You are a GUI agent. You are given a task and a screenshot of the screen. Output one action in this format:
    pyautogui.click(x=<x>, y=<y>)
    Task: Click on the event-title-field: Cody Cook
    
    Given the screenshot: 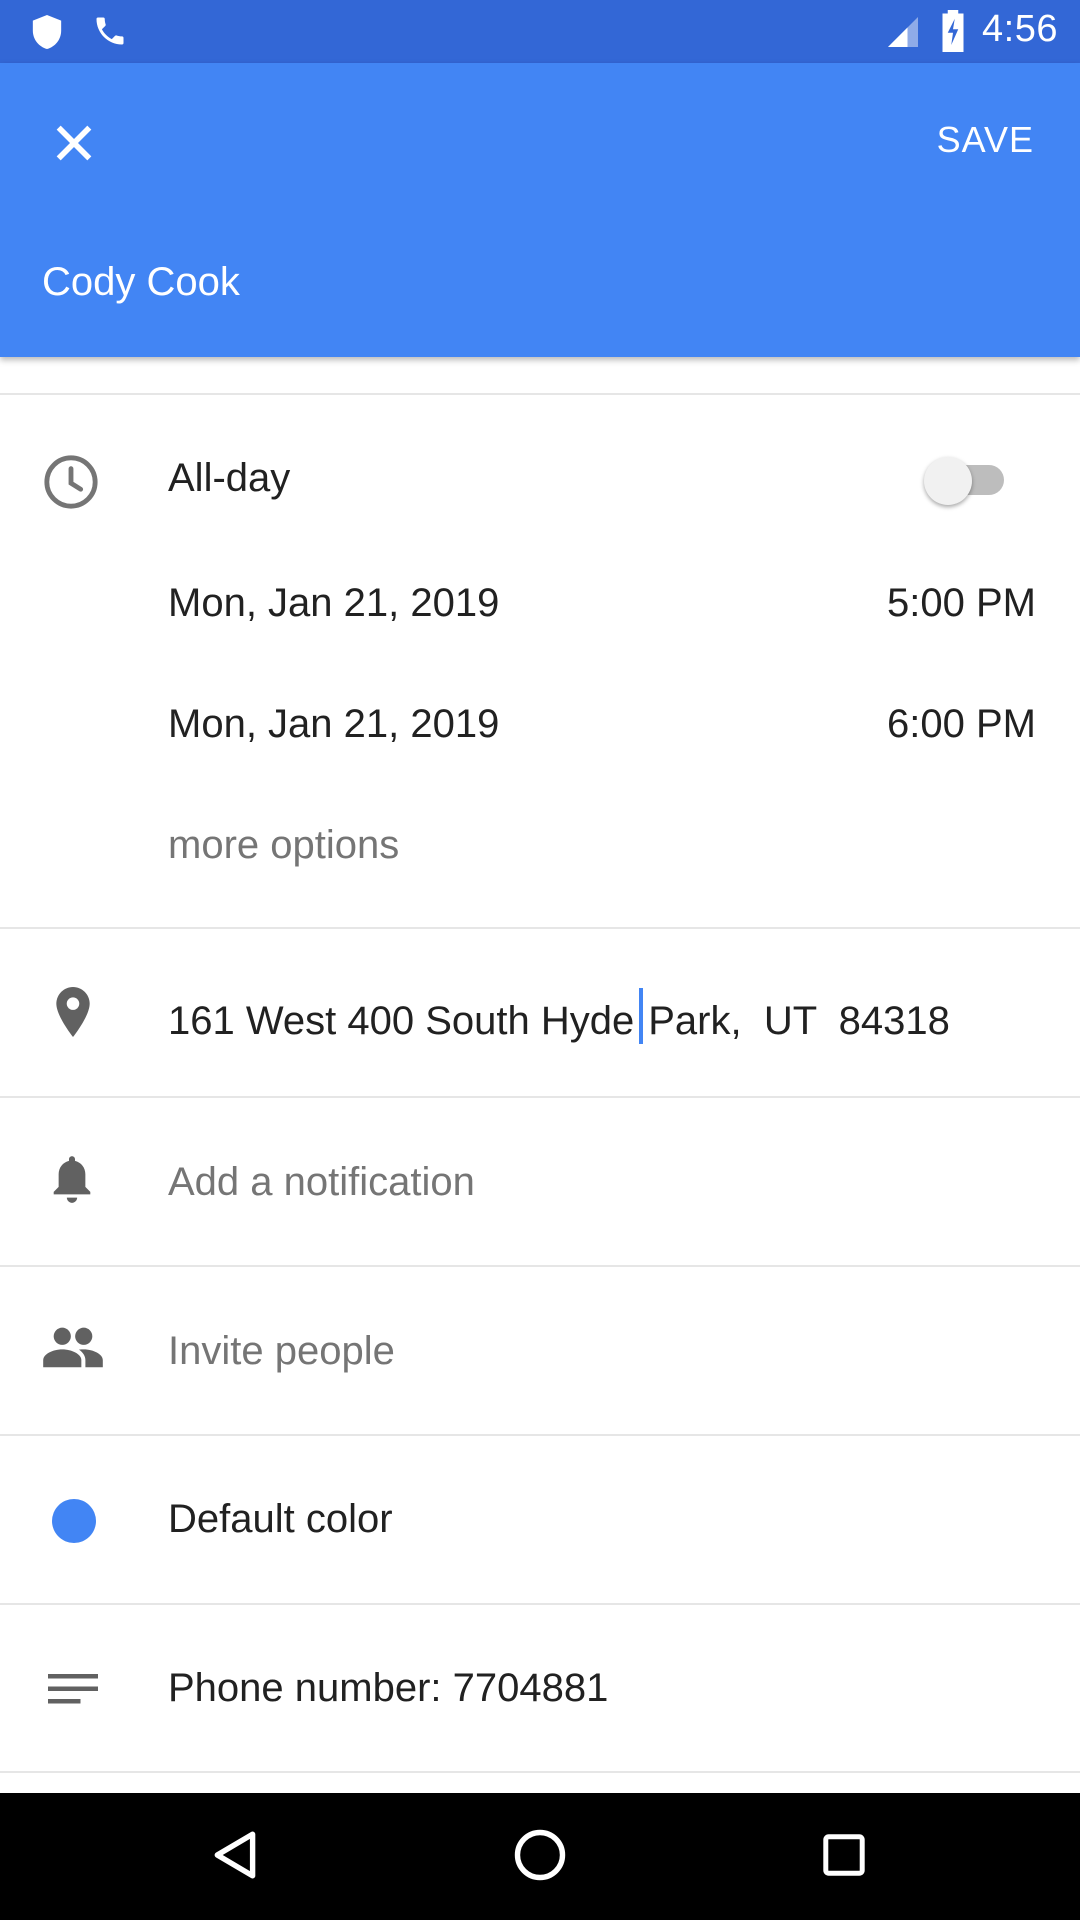 What is the action you would take?
    pyautogui.click(x=141, y=282)
    